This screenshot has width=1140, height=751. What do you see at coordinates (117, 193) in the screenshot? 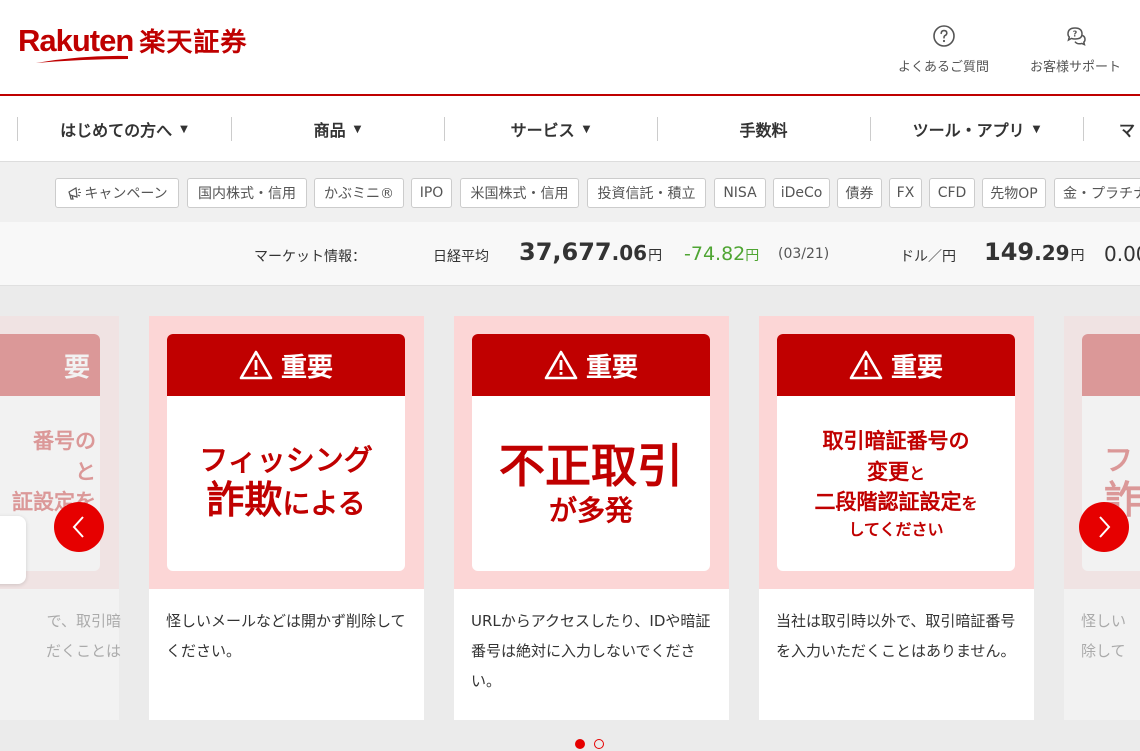
I see `tag-campaign: キャンペーン` at bounding box center [117, 193].